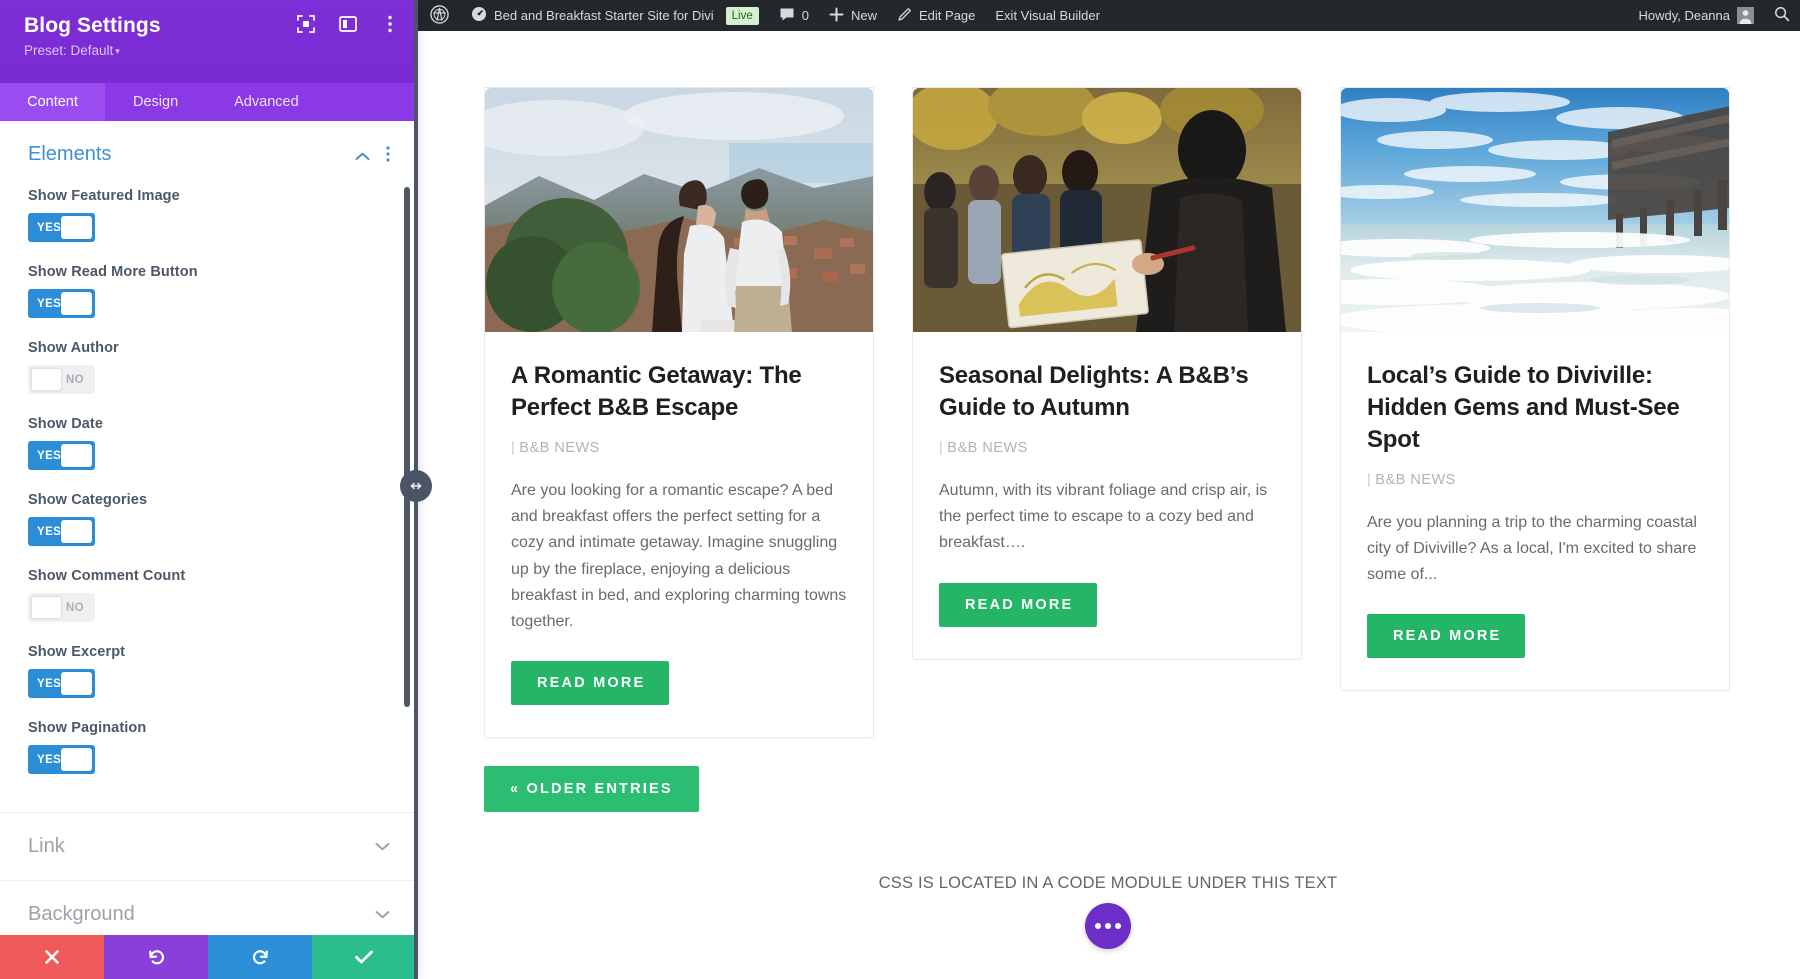 The width and height of the screenshot is (1800, 979). Describe the element at coordinates (742, 15) in the screenshot. I see `live-badge-label: Live` at that location.